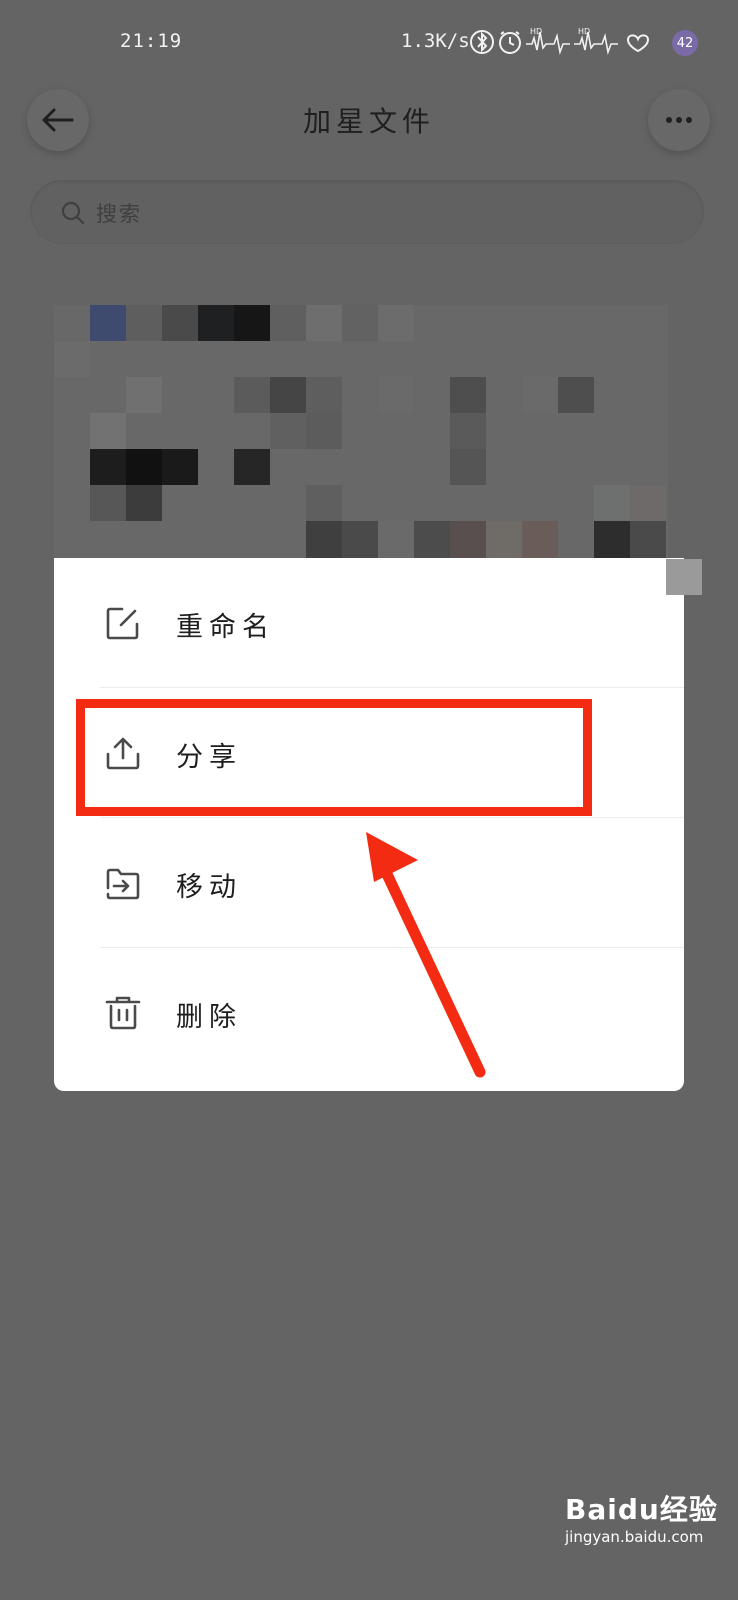 Image resolution: width=738 pixels, height=1600 pixels. Describe the element at coordinates (122, 623) in the screenshot. I see `rename-icon` at that location.